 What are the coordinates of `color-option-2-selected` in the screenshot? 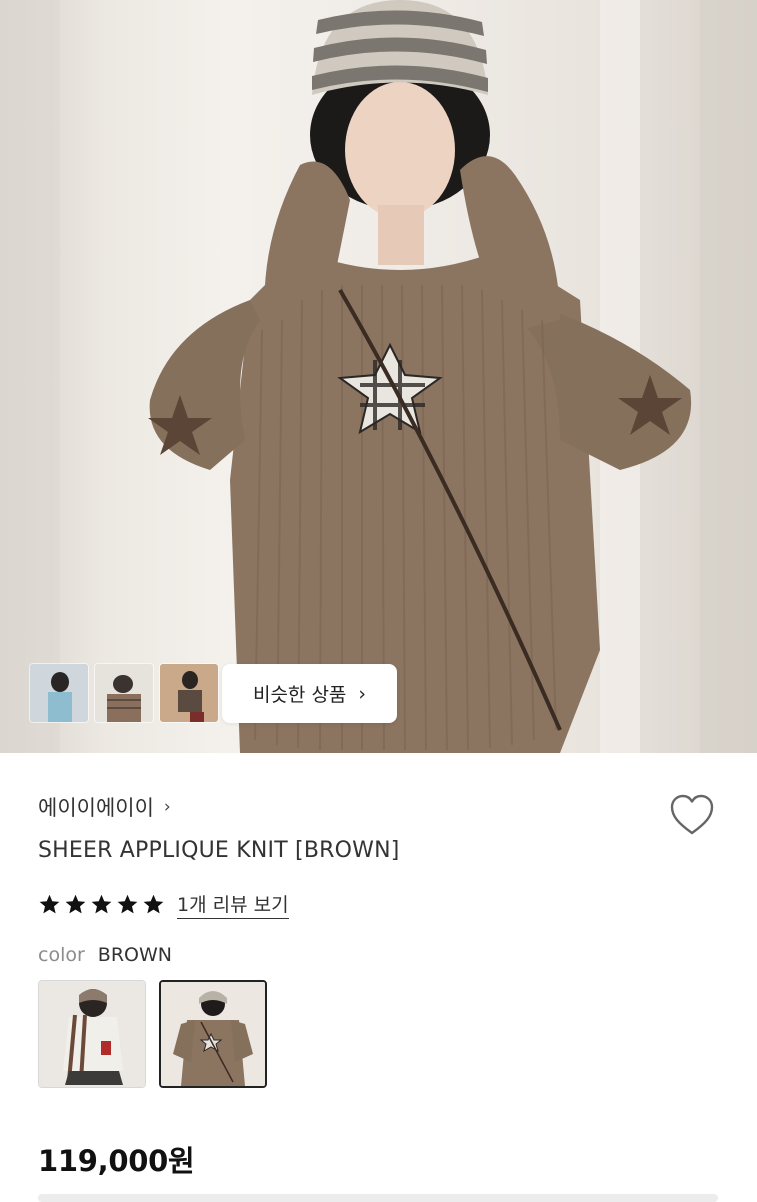 It's located at (213, 1034).